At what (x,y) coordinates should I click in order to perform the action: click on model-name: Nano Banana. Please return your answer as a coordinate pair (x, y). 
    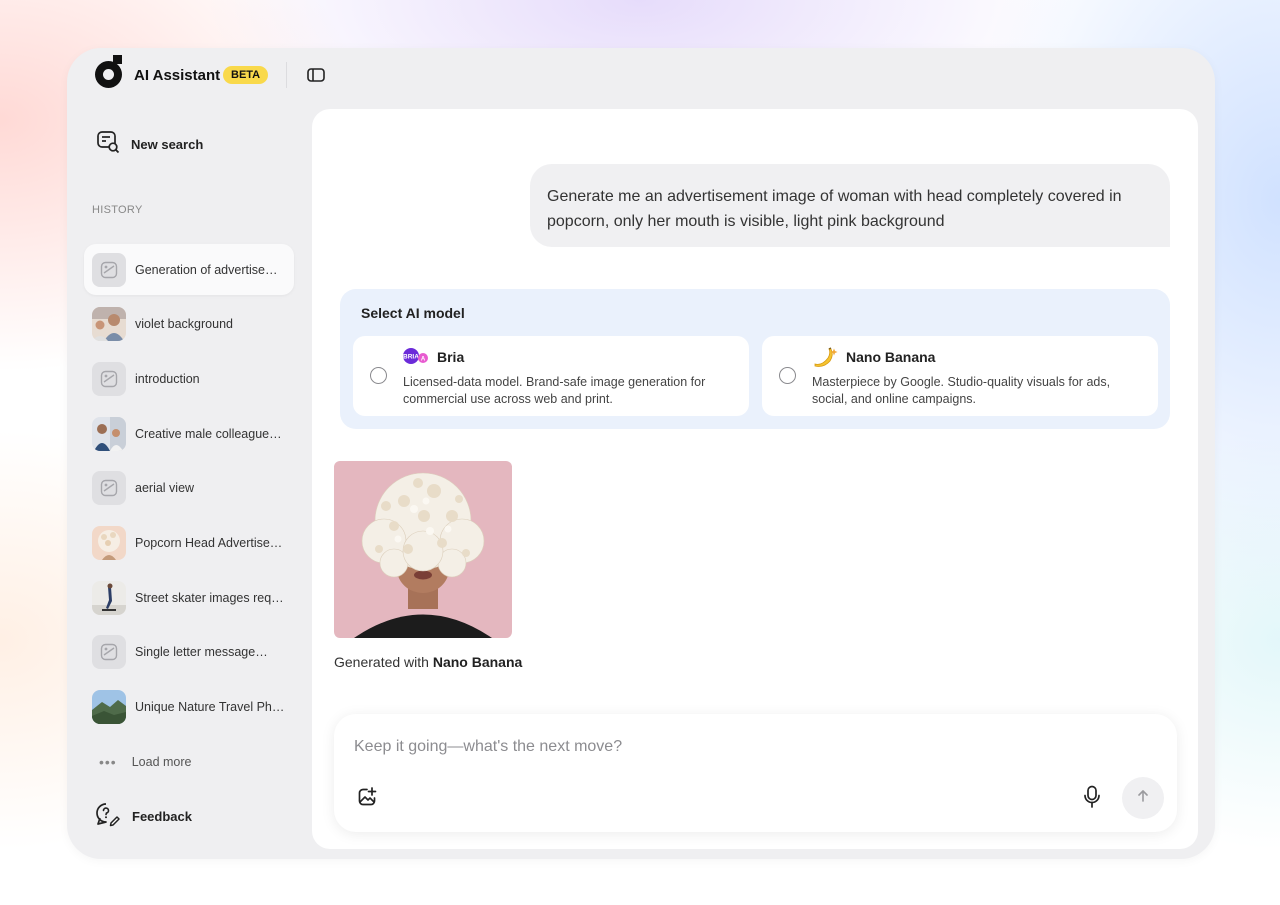
    Looking at the image, I should click on (891, 357).